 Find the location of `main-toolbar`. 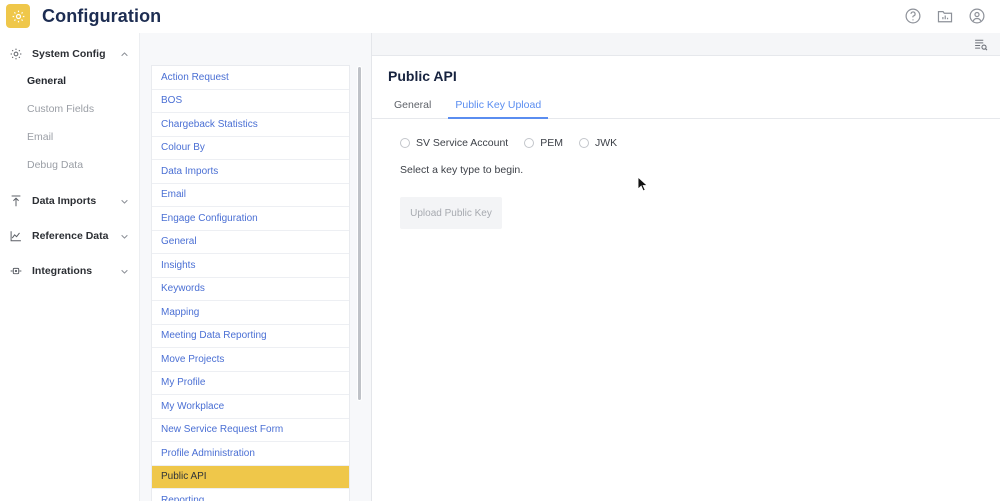

main-toolbar is located at coordinates (686, 44).